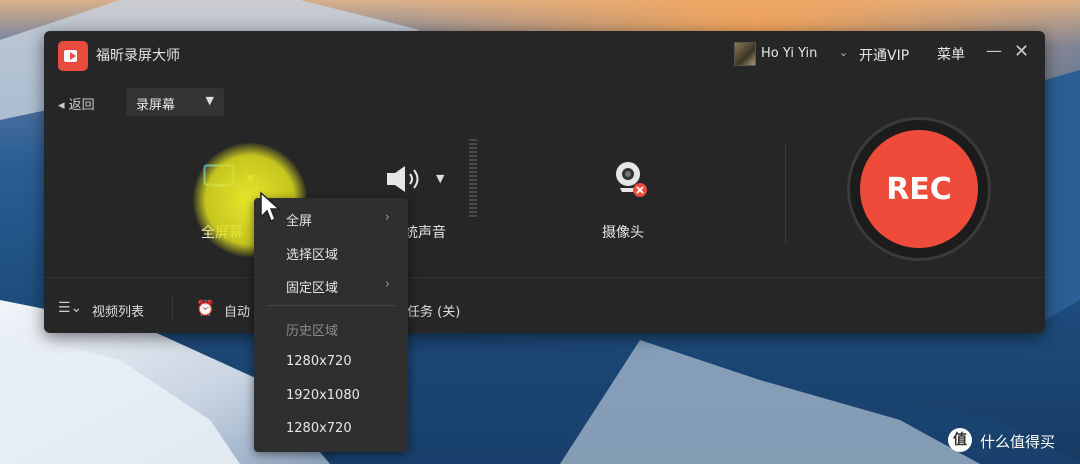 The height and width of the screenshot is (464, 1080). Describe the element at coordinates (623, 232) in the screenshot. I see `camera-label: 摄像头` at that location.